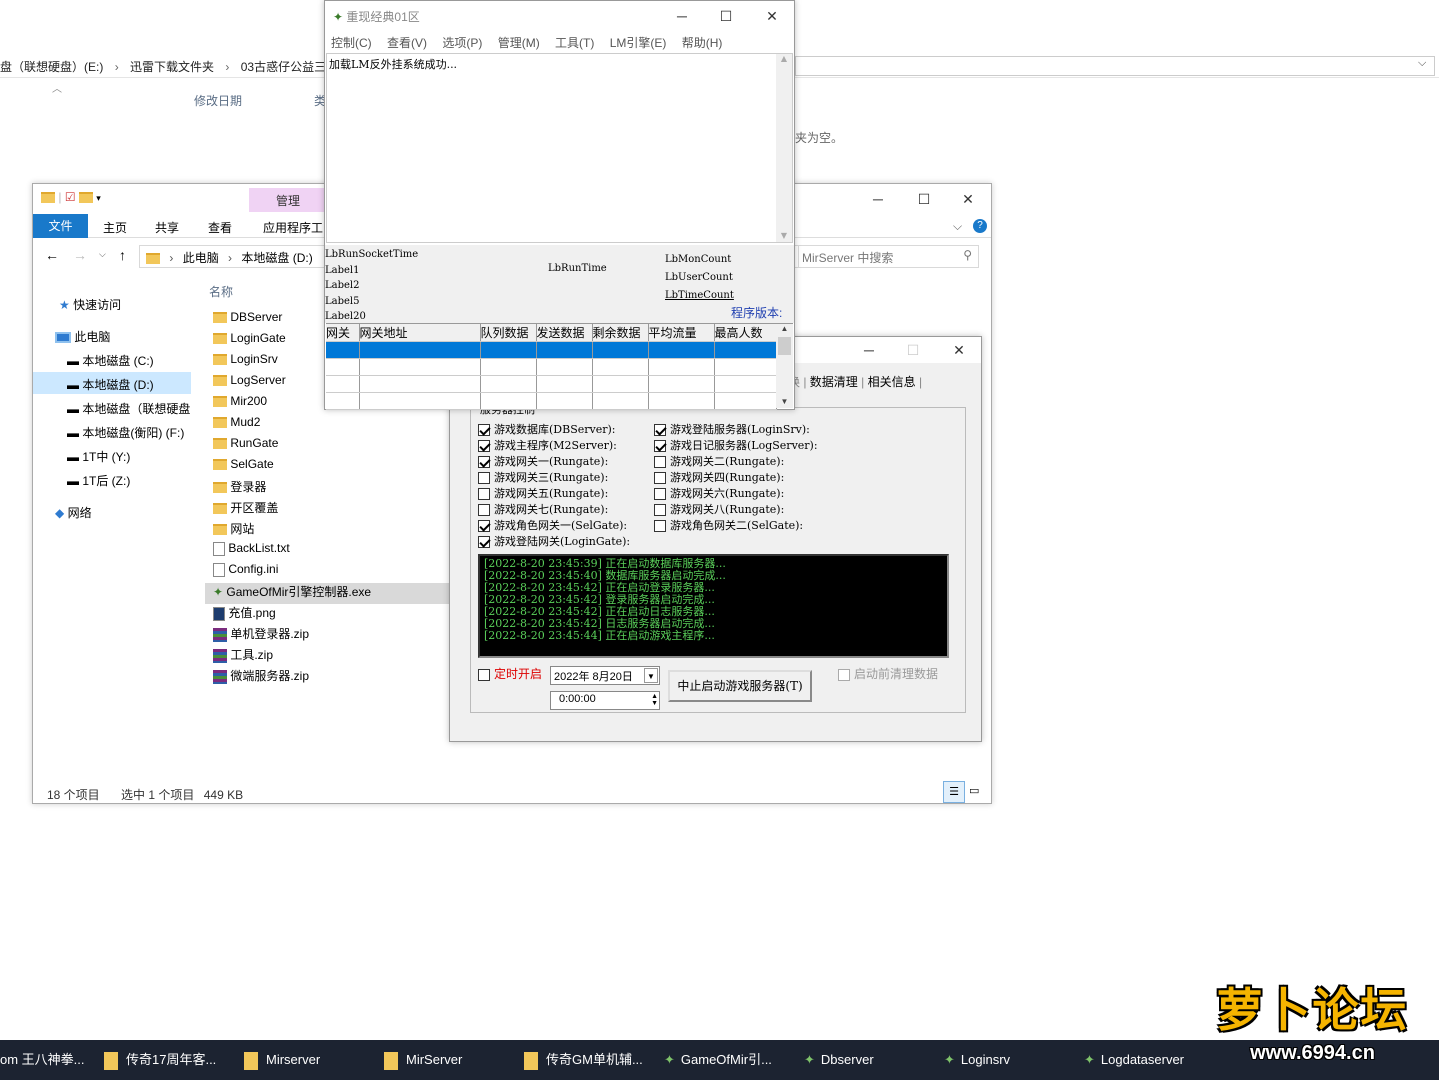  What do you see at coordinates (288, 200) in the screenshot?
I see `ribbon-manage-tab: 管理` at bounding box center [288, 200].